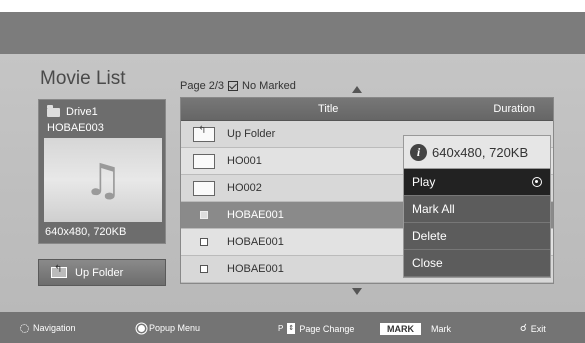 The image size is (585, 343). Describe the element at coordinates (328, 109) in the screenshot. I see `title-column-header: Title` at that location.